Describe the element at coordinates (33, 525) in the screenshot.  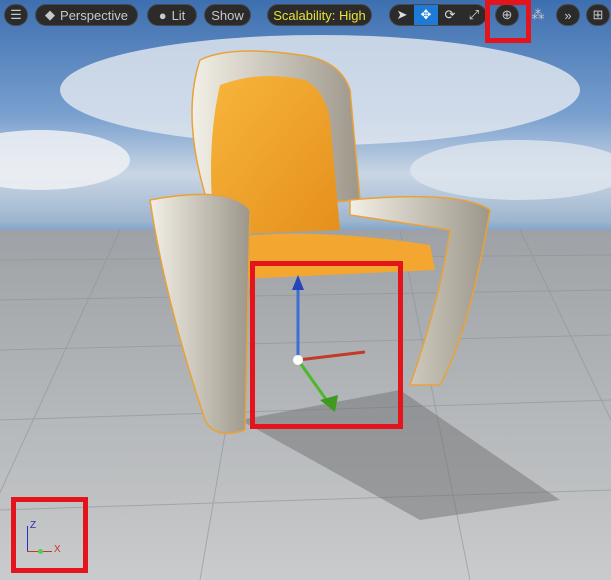
I see `z-axis-label: Z` at that location.